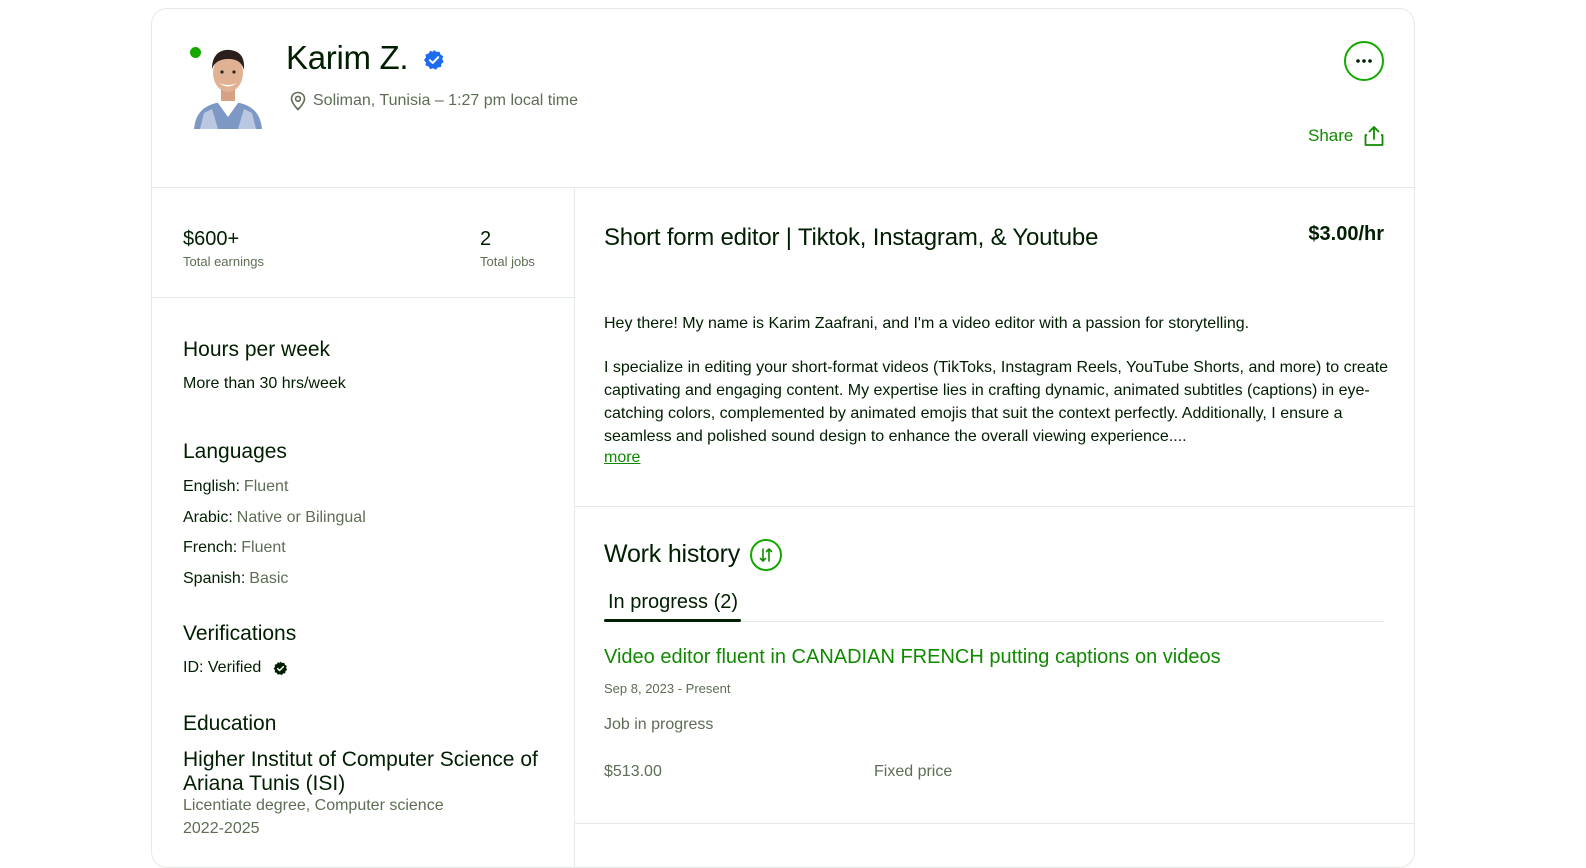 The height and width of the screenshot is (868, 1586). Describe the element at coordinates (195, 52) in the screenshot. I see `online-status-dot` at that location.